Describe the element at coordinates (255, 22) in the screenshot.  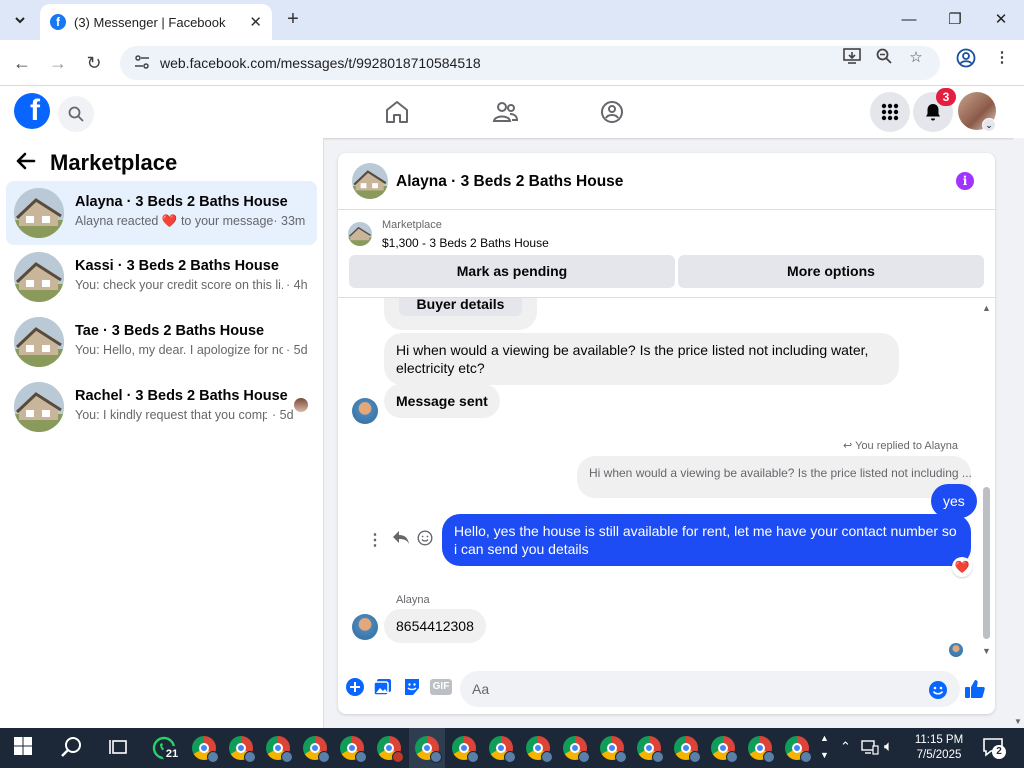
I see `tab-close-icon: ✕` at that location.